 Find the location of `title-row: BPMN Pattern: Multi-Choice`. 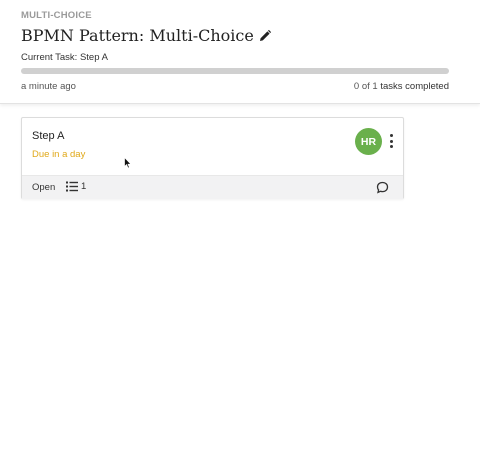

title-row: BPMN Pattern: Multi-Choice is located at coordinates (146, 35).